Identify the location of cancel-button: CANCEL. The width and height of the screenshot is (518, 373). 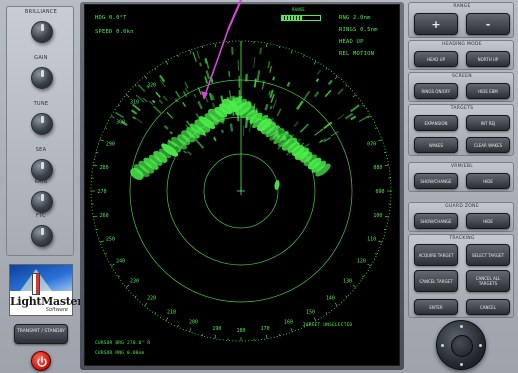
(488, 307).